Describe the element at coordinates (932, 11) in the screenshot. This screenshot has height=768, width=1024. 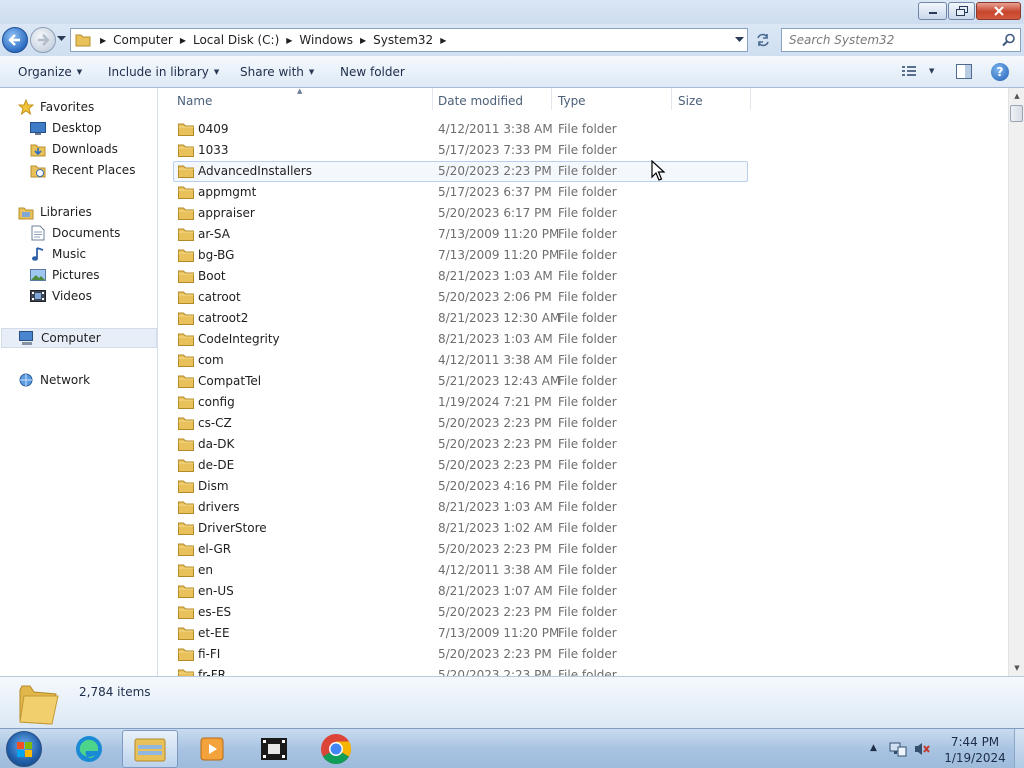
I see `minimize-button` at that location.